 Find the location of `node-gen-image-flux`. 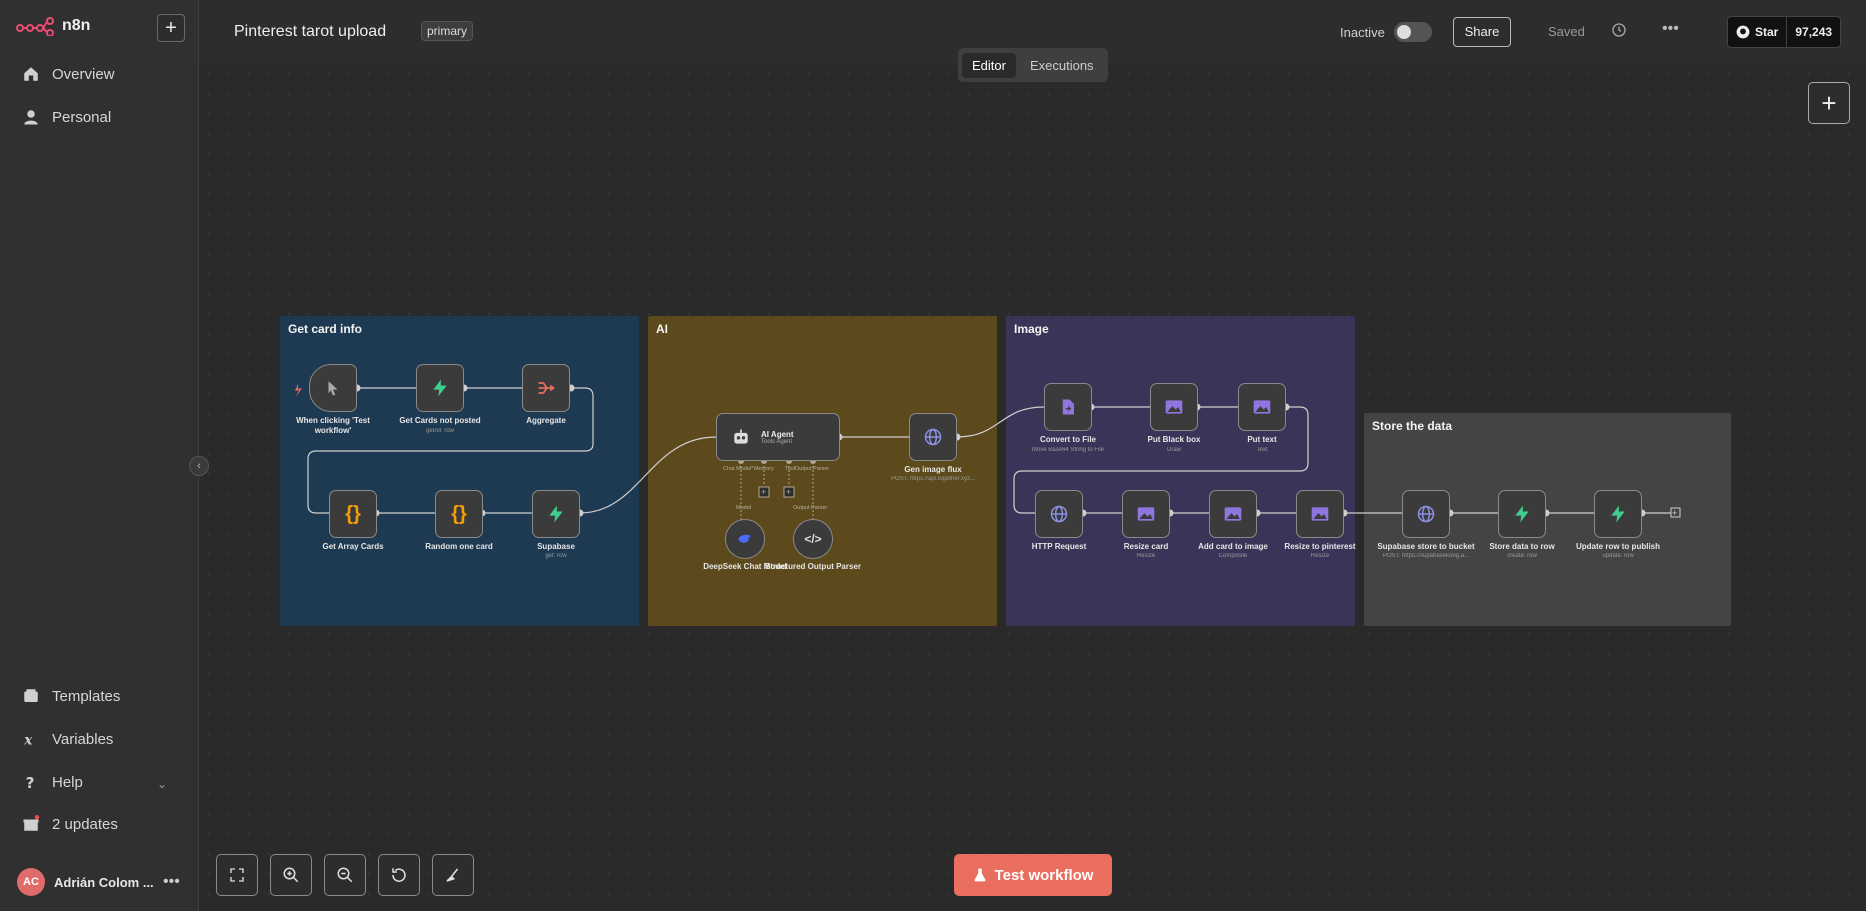

node-gen-image-flux is located at coordinates (933, 437).